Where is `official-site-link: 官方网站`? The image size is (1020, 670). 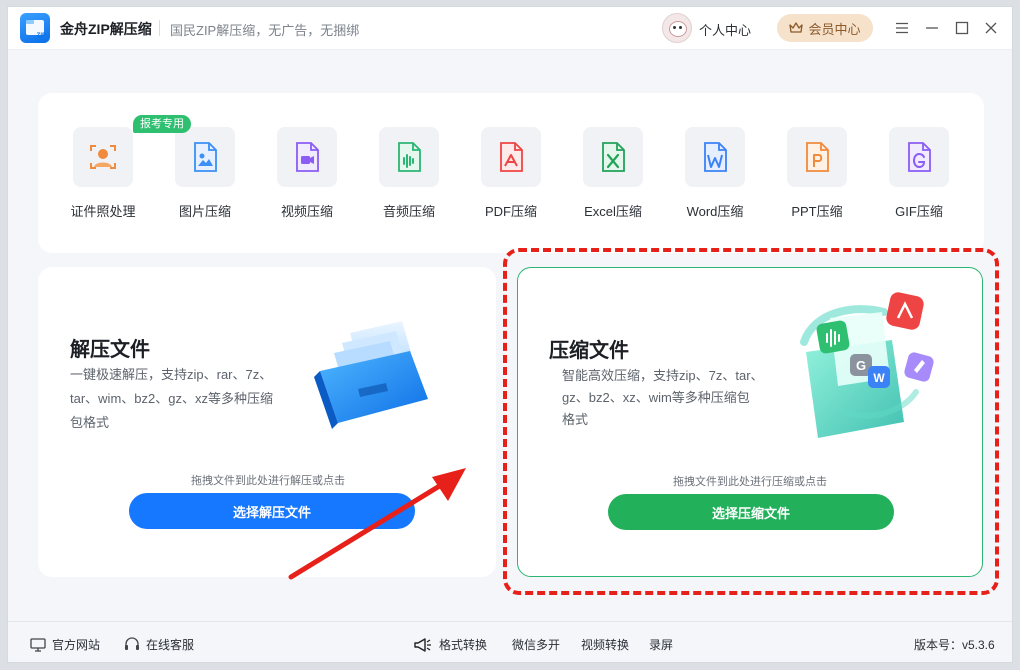
official-site-link: 官方网站 is located at coordinates (65, 644).